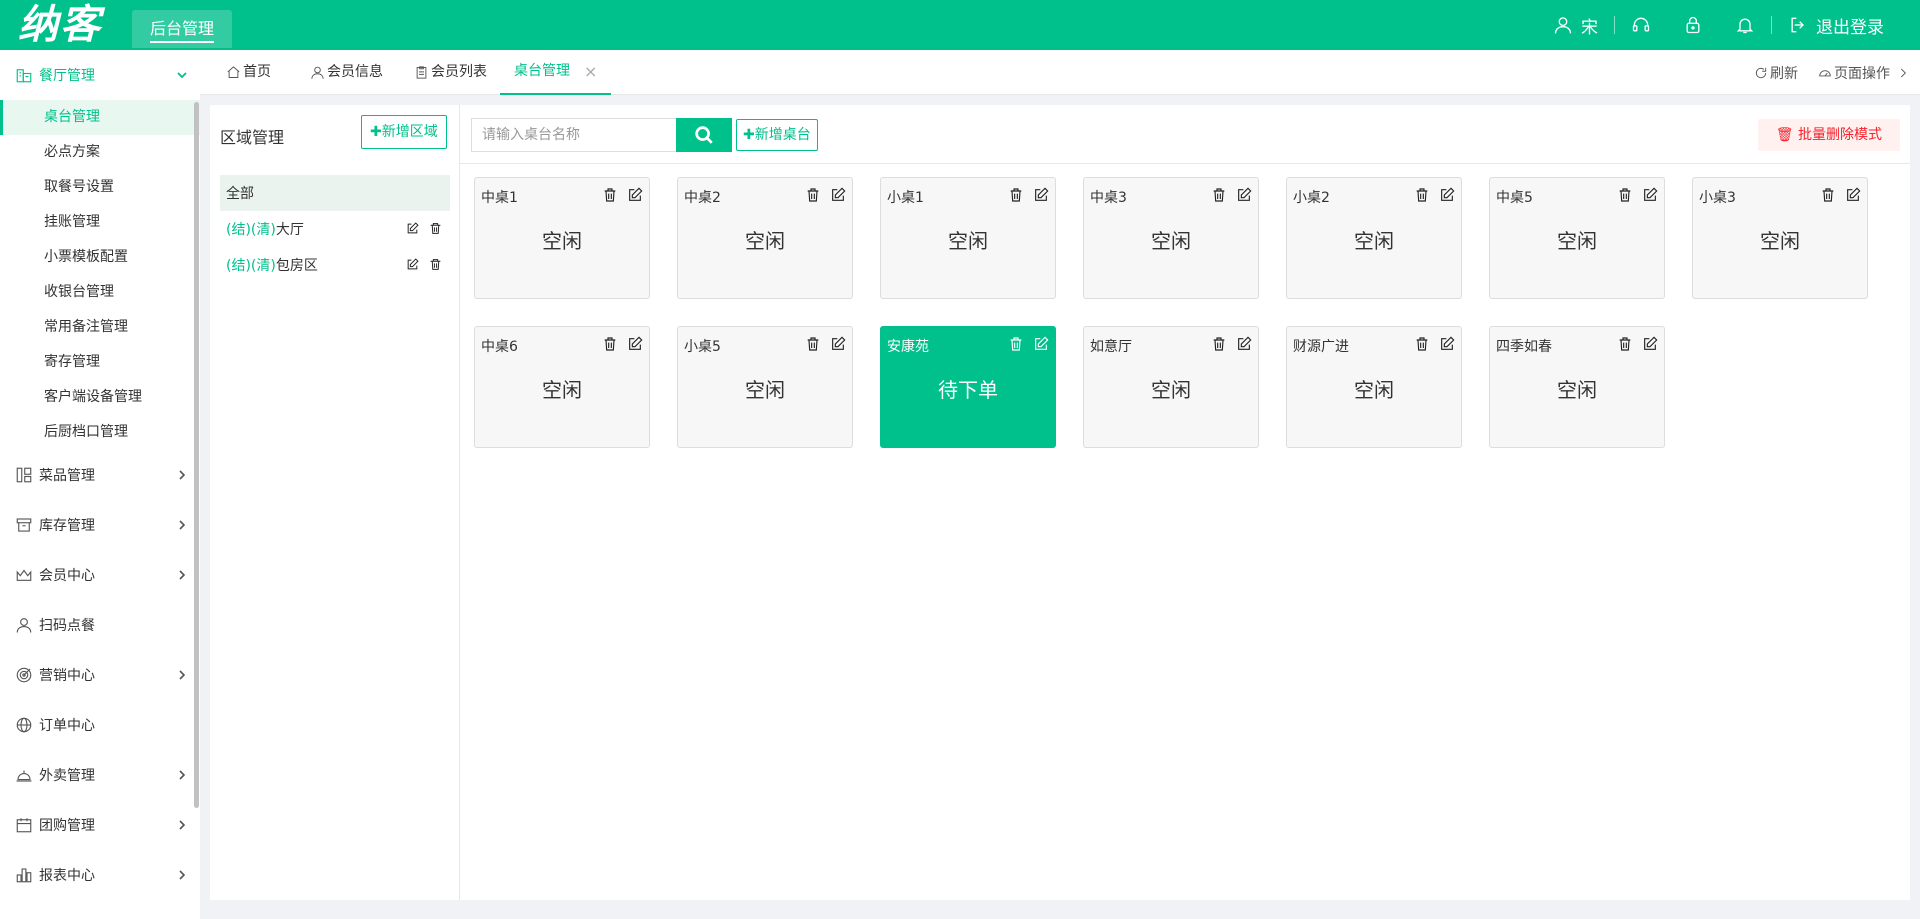 The width and height of the screenshot is (1920, 919). What do you see at coordinates (100, 187) in the screenshot?
I see `sidebar-item-pickup-number: 取餐号设置` at bounding box center [100, 187].